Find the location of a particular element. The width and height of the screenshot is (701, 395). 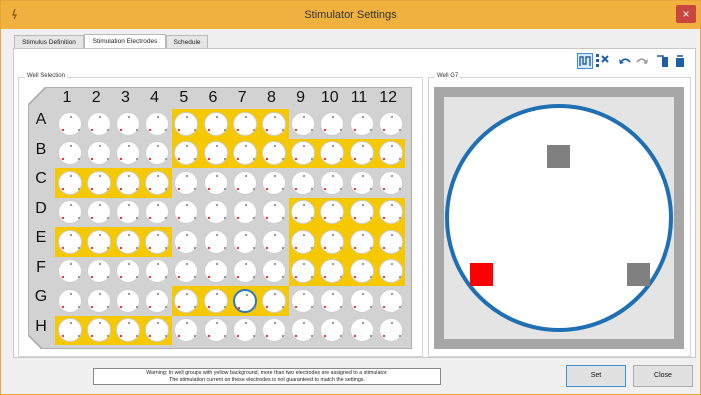

export-button is located at coordinates (680, 61).